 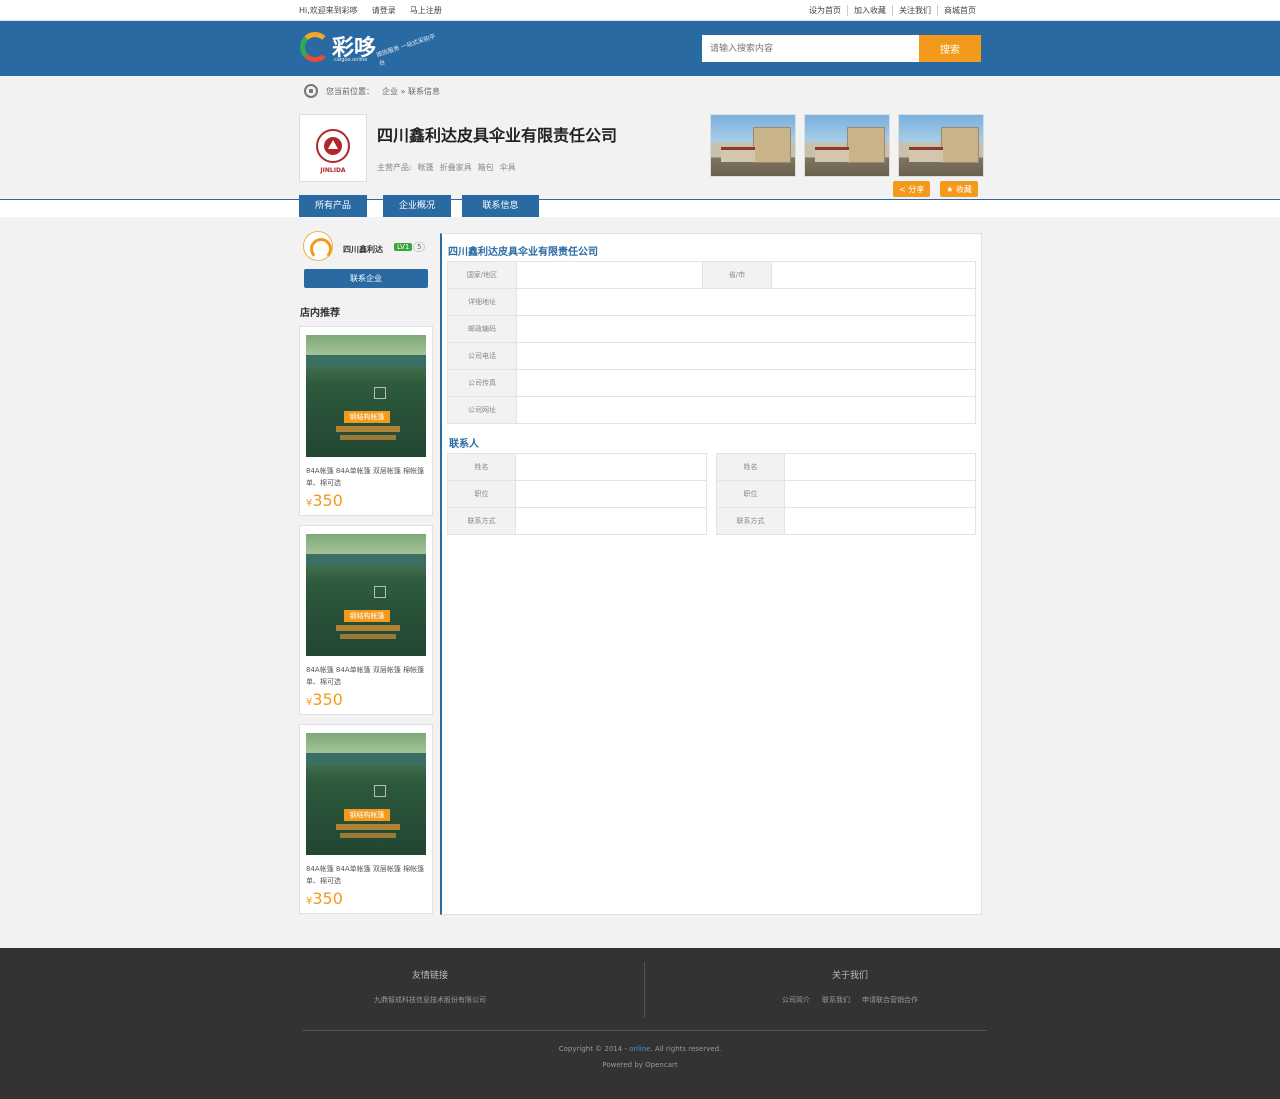 I want to click on copyright-brand-link: online, so click(x=639, y=1049).